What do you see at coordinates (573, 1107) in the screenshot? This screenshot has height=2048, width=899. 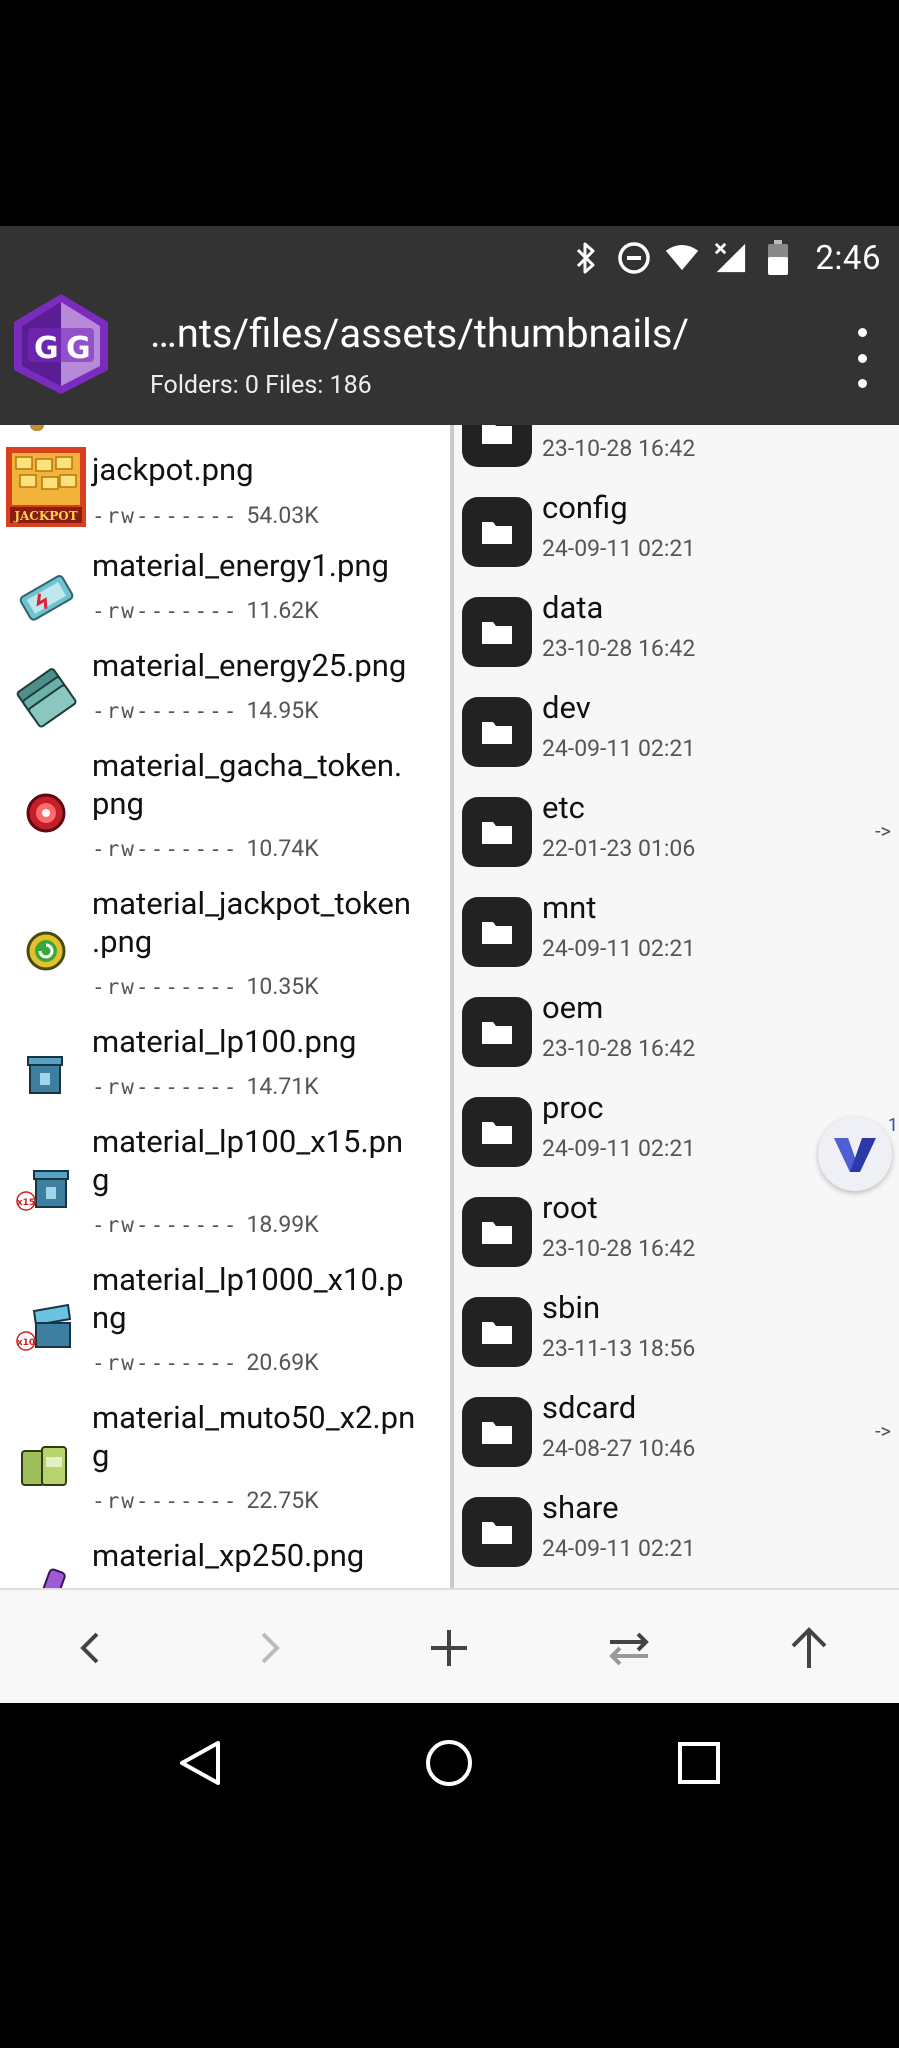 I see `folder-name: proc` at bounding box center [573, 1107].